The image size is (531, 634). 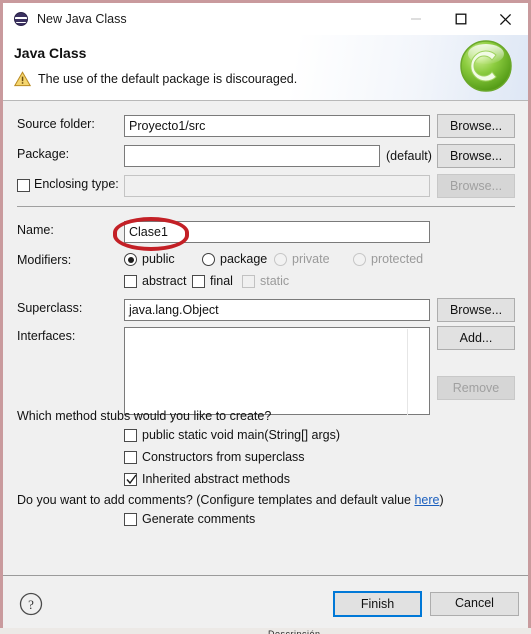 What do you see at coordinates (277, 310) in the screenshot?
I see `superclass-input: java.lang.Object` at bounding box center [277, 310].